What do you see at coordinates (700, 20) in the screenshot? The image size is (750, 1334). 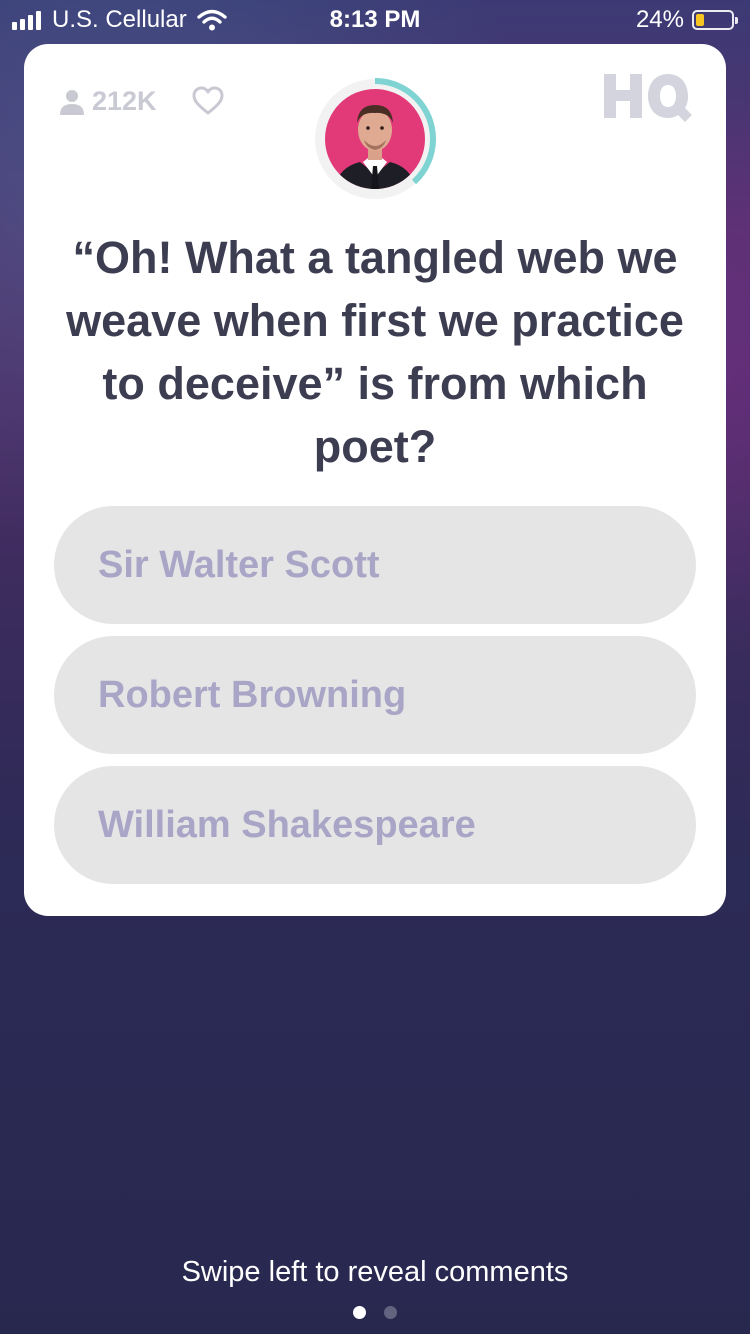 I see `battery-fill` at bounding box center [700, 20].